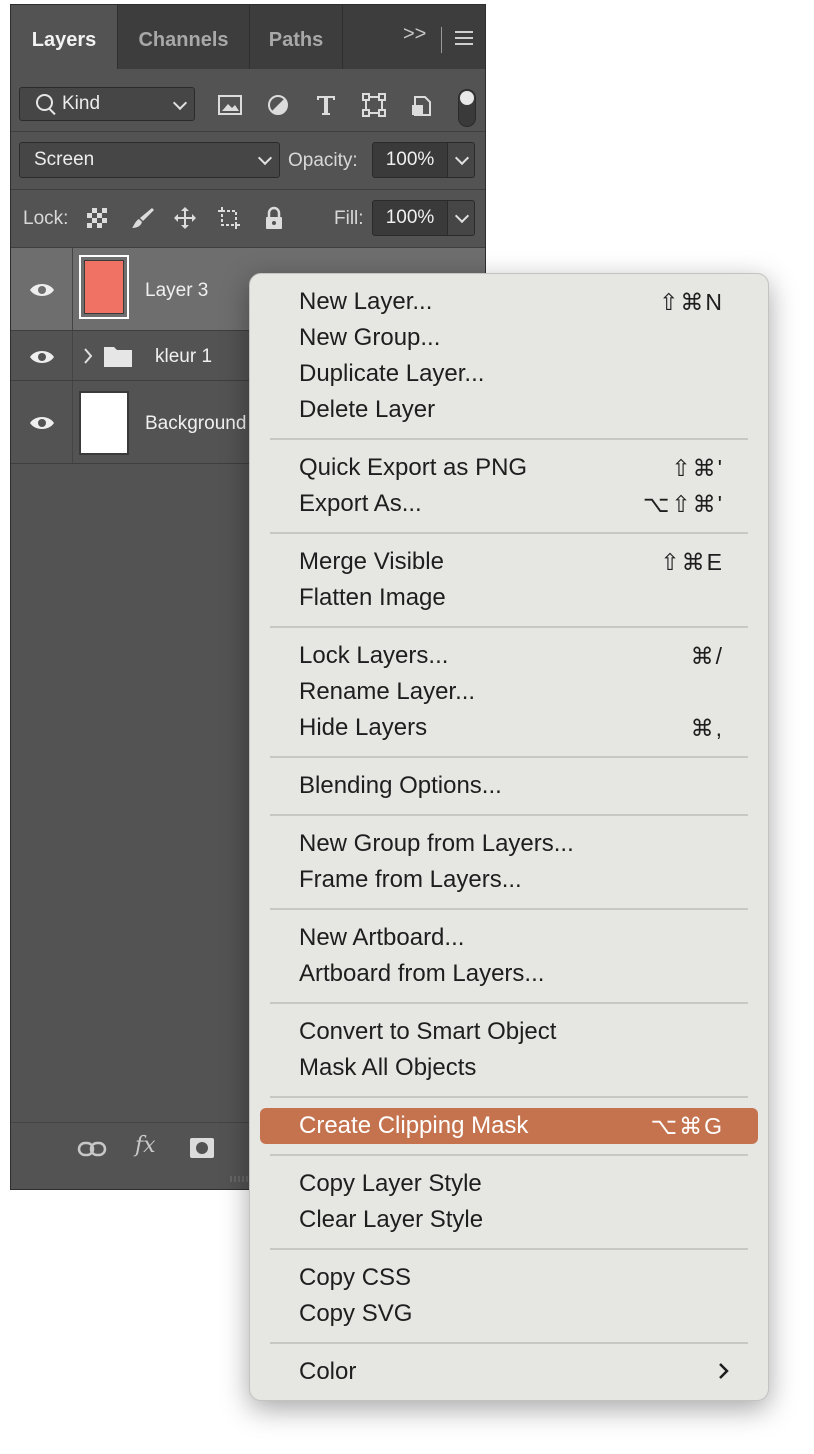  Describe the element at coordinates (371, 561) in the screenshot. I see `menu-item-label: Merge Visible` at that location.